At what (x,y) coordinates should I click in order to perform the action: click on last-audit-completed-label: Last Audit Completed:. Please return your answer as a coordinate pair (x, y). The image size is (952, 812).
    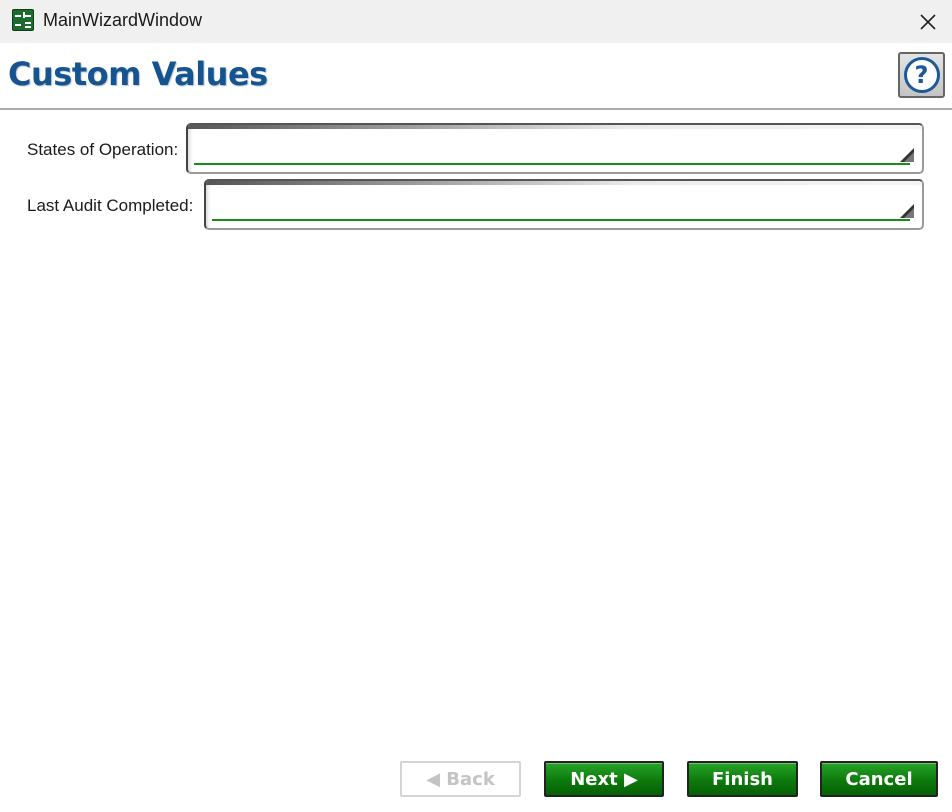
    Looking at the image, I should click on (110, 205).